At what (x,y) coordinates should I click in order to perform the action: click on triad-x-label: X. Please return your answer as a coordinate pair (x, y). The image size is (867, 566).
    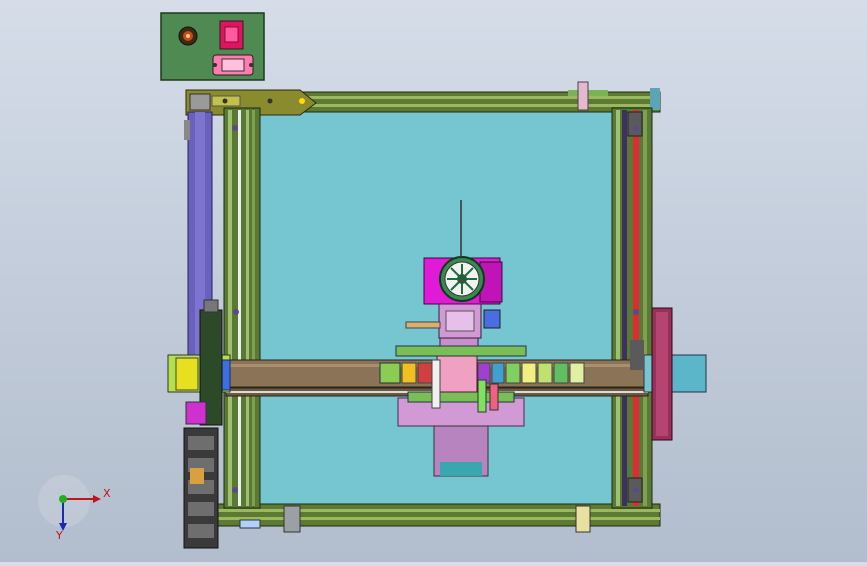
    Looking at the image, I should click on (107, 493).